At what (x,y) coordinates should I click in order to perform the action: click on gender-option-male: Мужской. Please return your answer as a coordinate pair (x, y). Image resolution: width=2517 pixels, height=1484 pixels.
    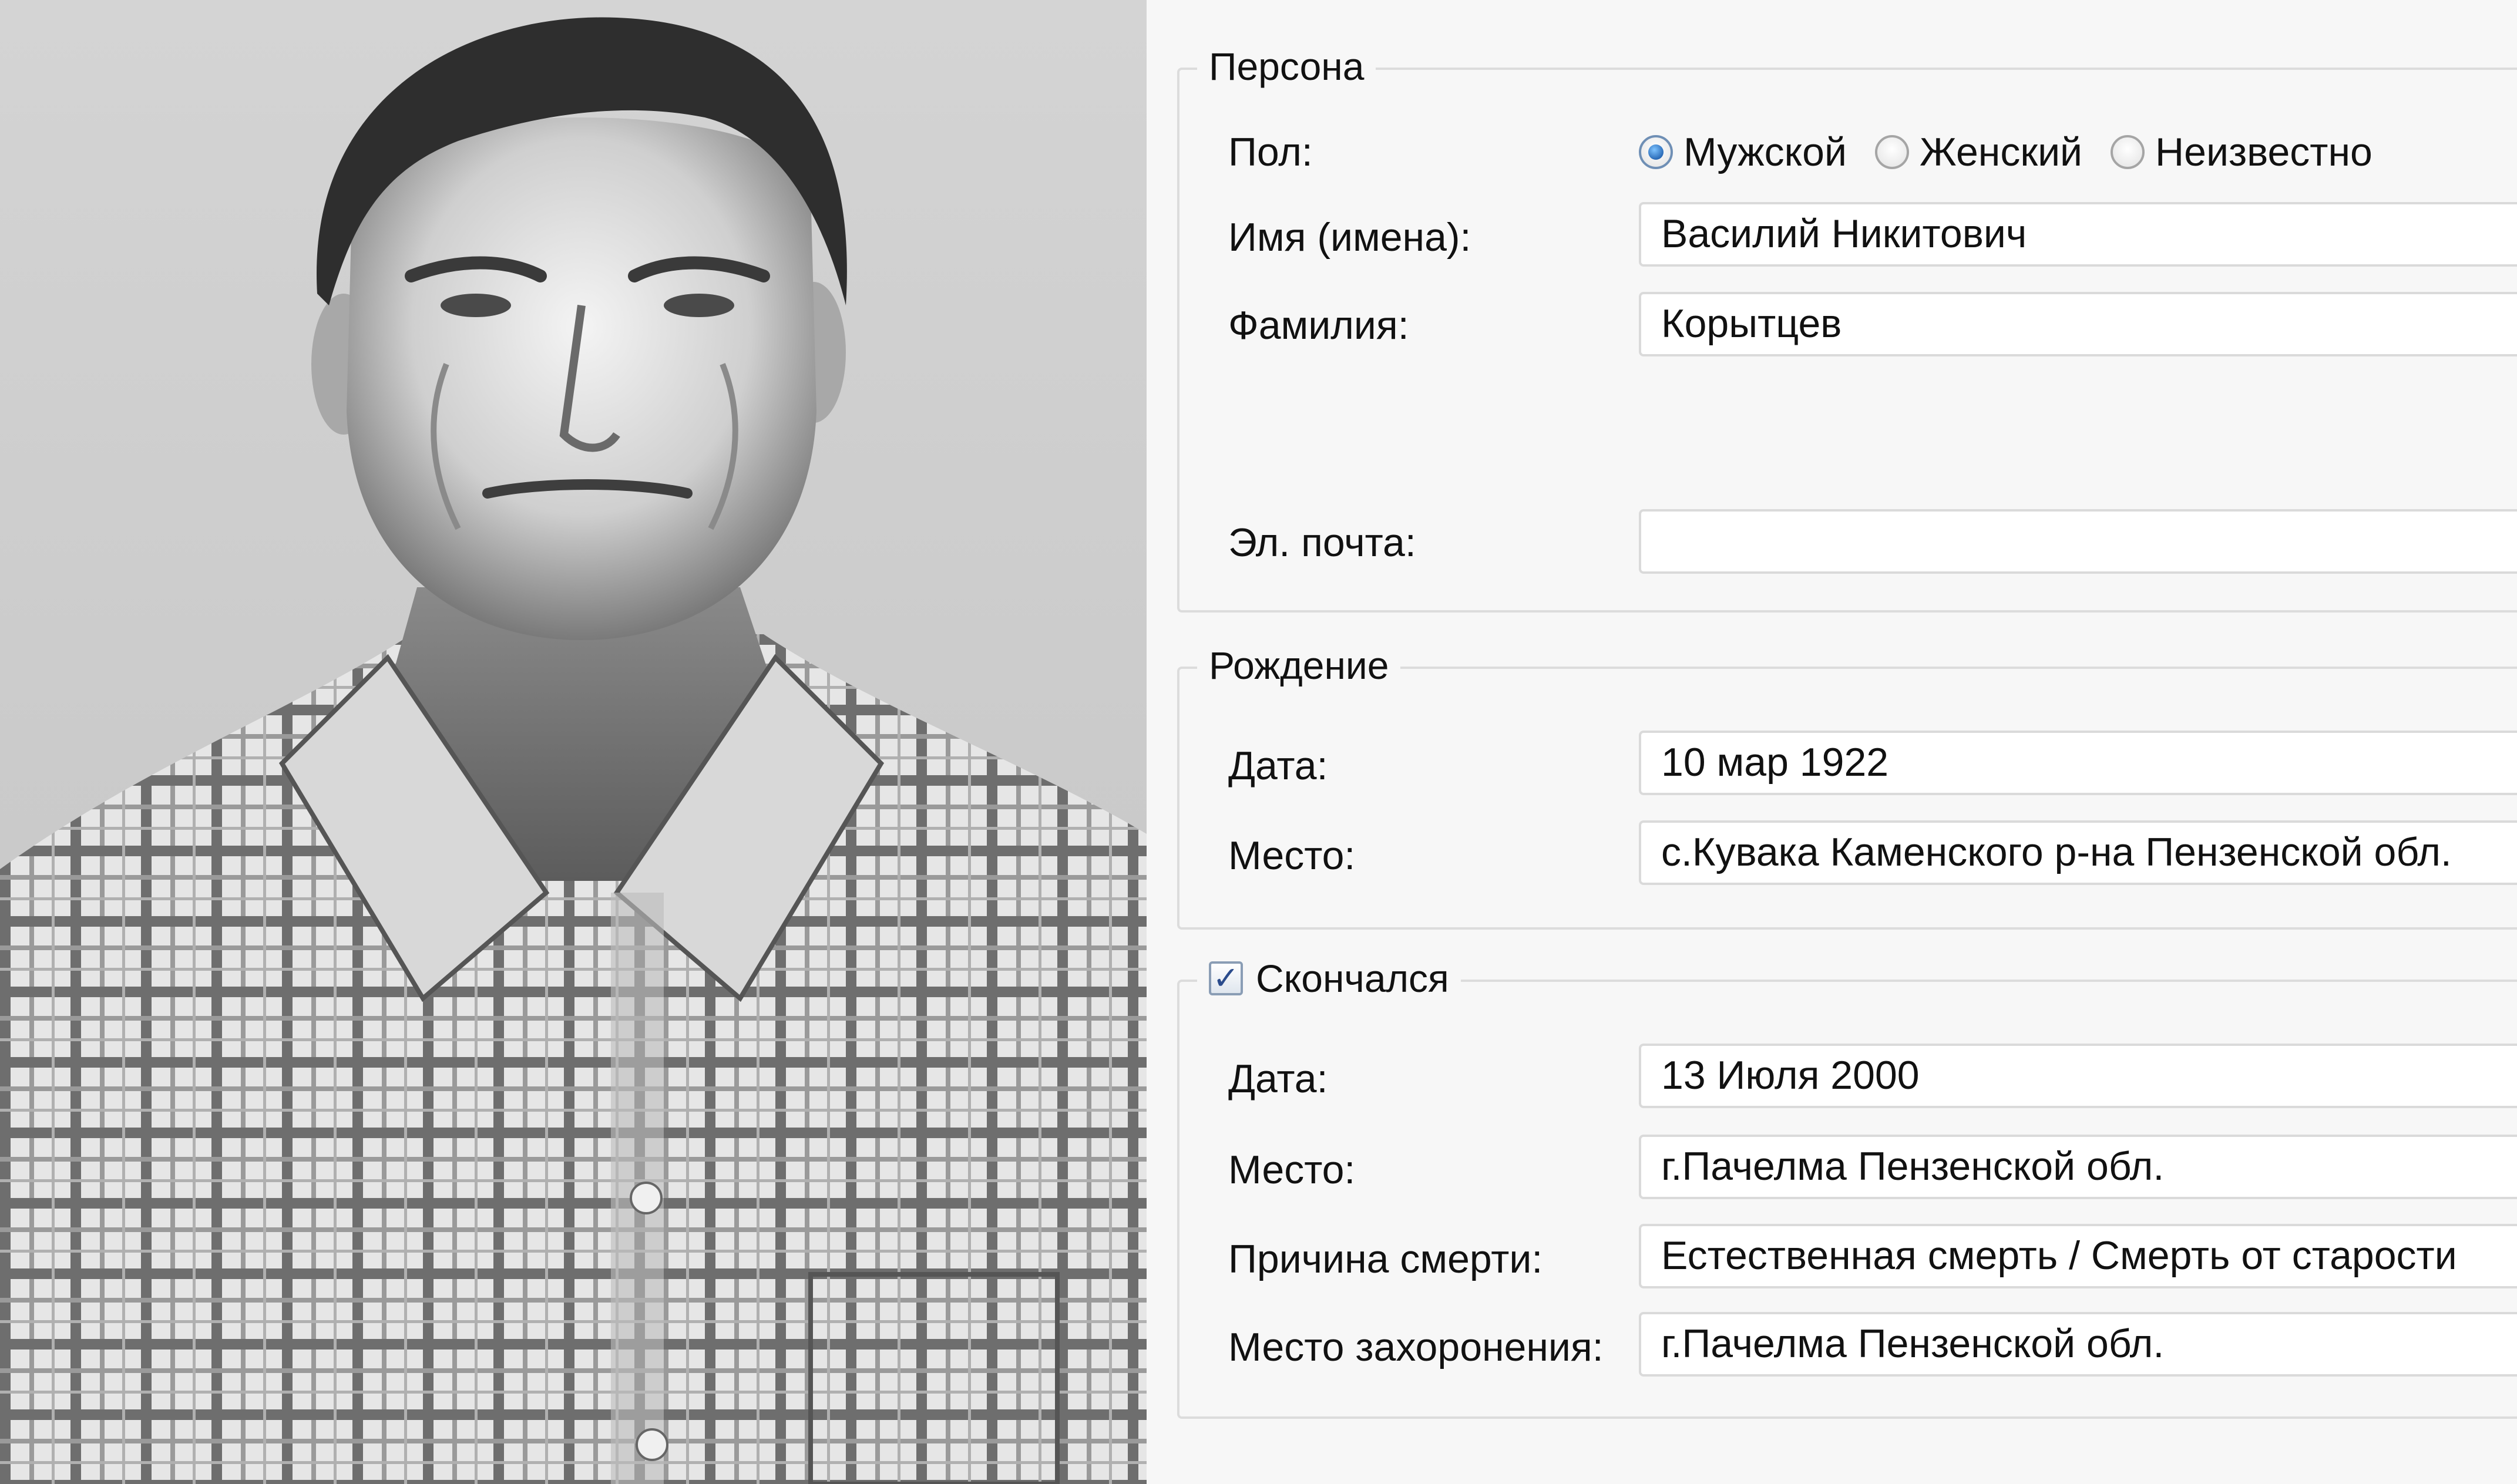
    Looking at the image, I should click on (1743, 152).